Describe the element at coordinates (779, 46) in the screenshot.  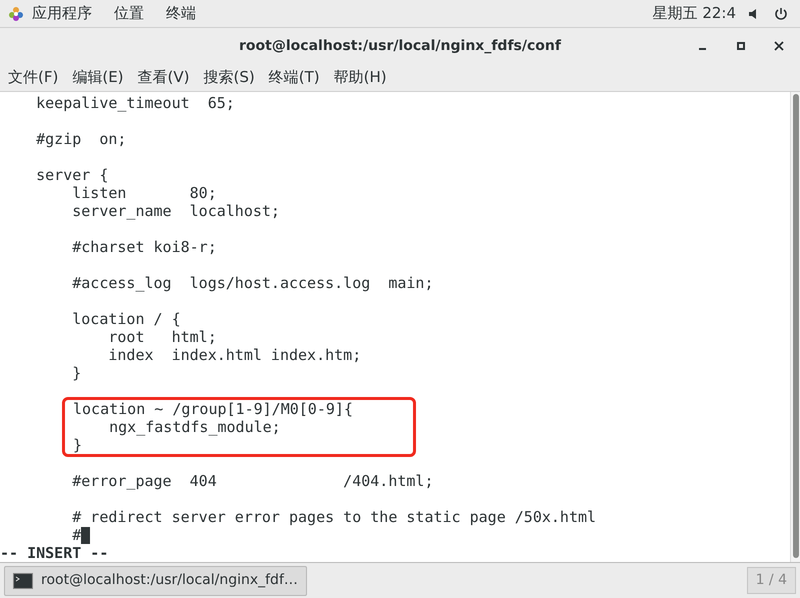
I see `close-icon` at that location.